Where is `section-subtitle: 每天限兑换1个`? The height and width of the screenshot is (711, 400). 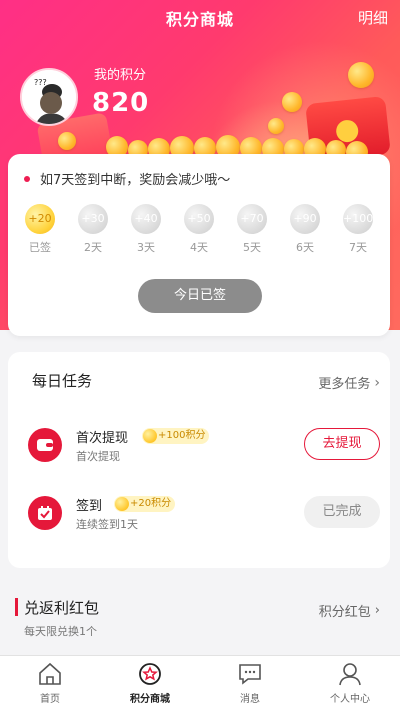 section-subtitle: 每天限兑换1个 is located at coordinates (60, 631).